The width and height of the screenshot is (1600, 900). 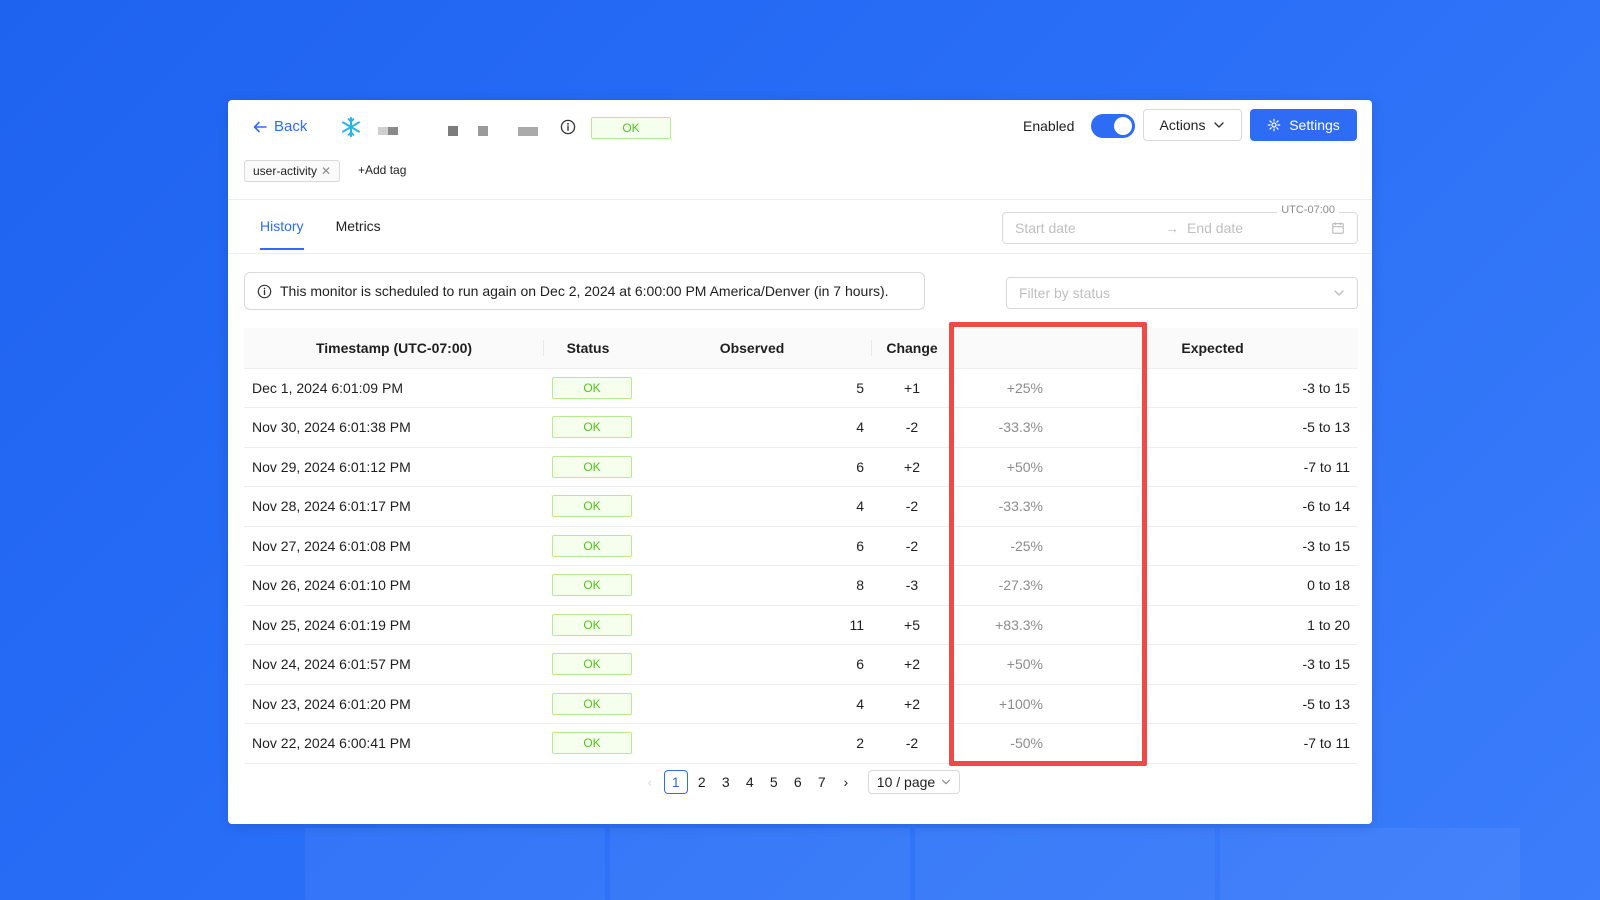 I want to click on table-row: Nov 29, 2024 6:01:12 PM OK 6 +2 +50% -7 to 11, so click(x=801, y=467).